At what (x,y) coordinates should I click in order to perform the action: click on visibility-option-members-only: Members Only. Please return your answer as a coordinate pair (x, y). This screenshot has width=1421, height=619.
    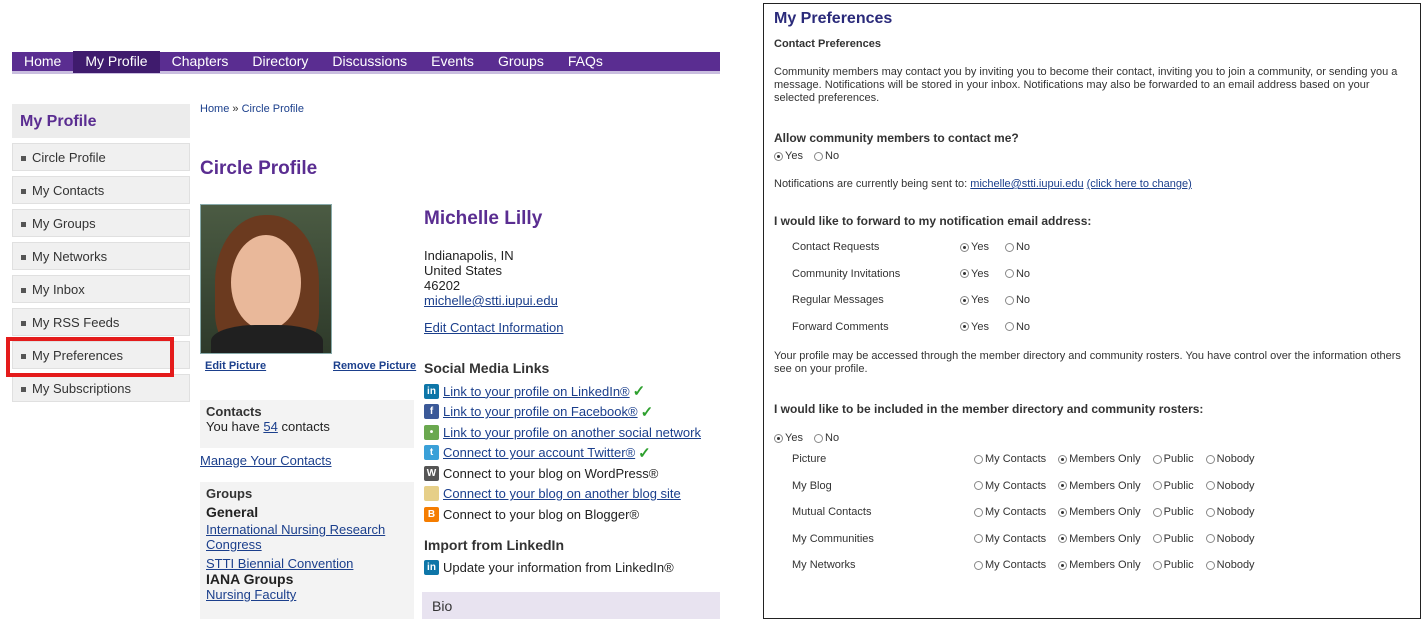
    Looking at the image, I should click on (1099, 565).